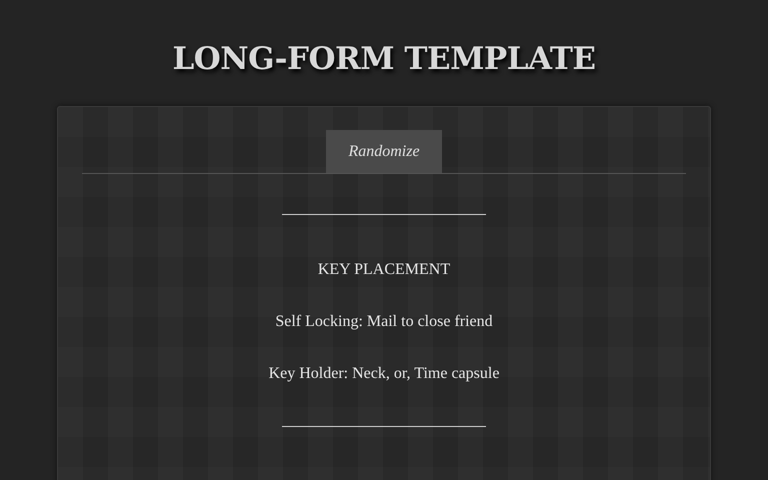 The height and width of the screenshot is (480, 768). What do you see at coordinates (384, 151) in the screenshot?
I see `randomize-button: Randomize` at bounding box center [384, 151].